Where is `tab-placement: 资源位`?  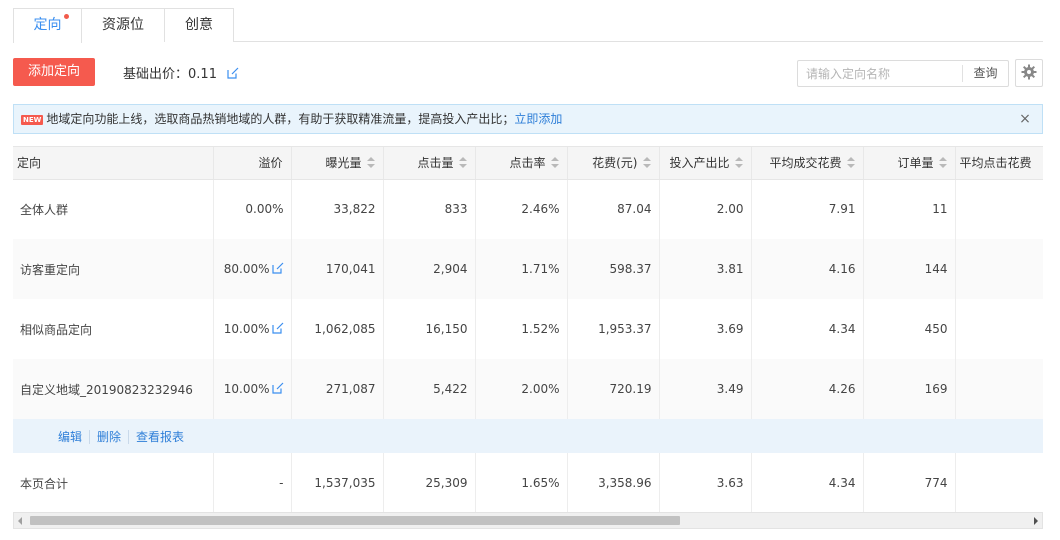 tab-placement: 资源位 is located at coordinates (123, 25).